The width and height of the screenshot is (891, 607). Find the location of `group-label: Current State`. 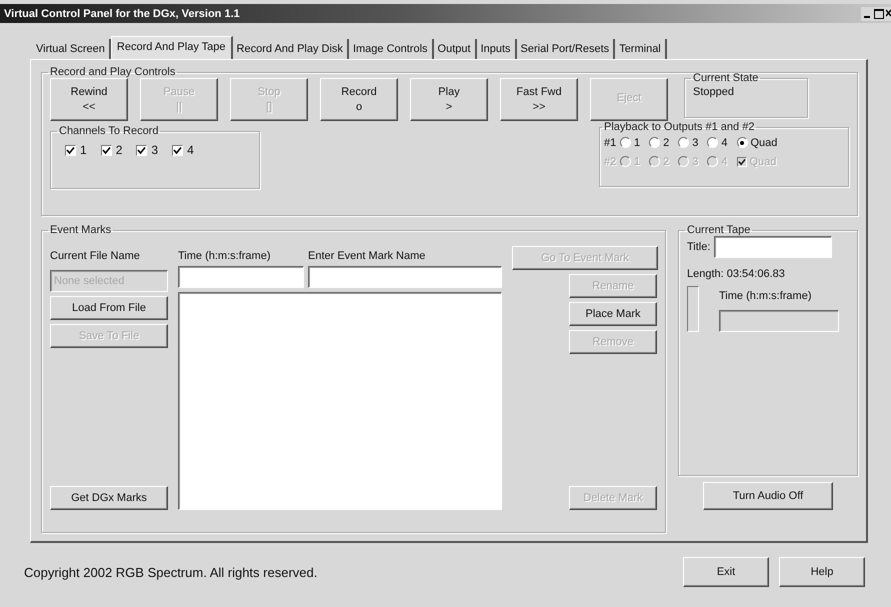

group-label: Current State is located at coordinates (726, 78).